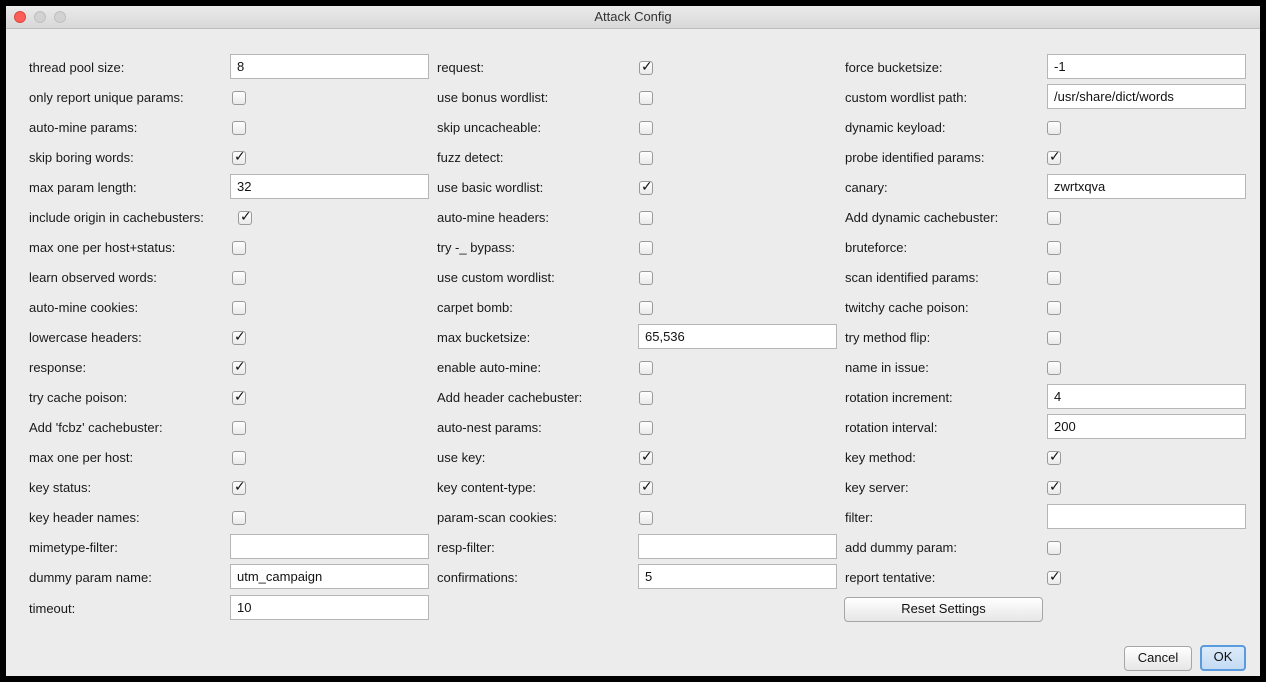 The image size is (1266, 682). I want to click on confirmations-field: 5, so click(737, 576).